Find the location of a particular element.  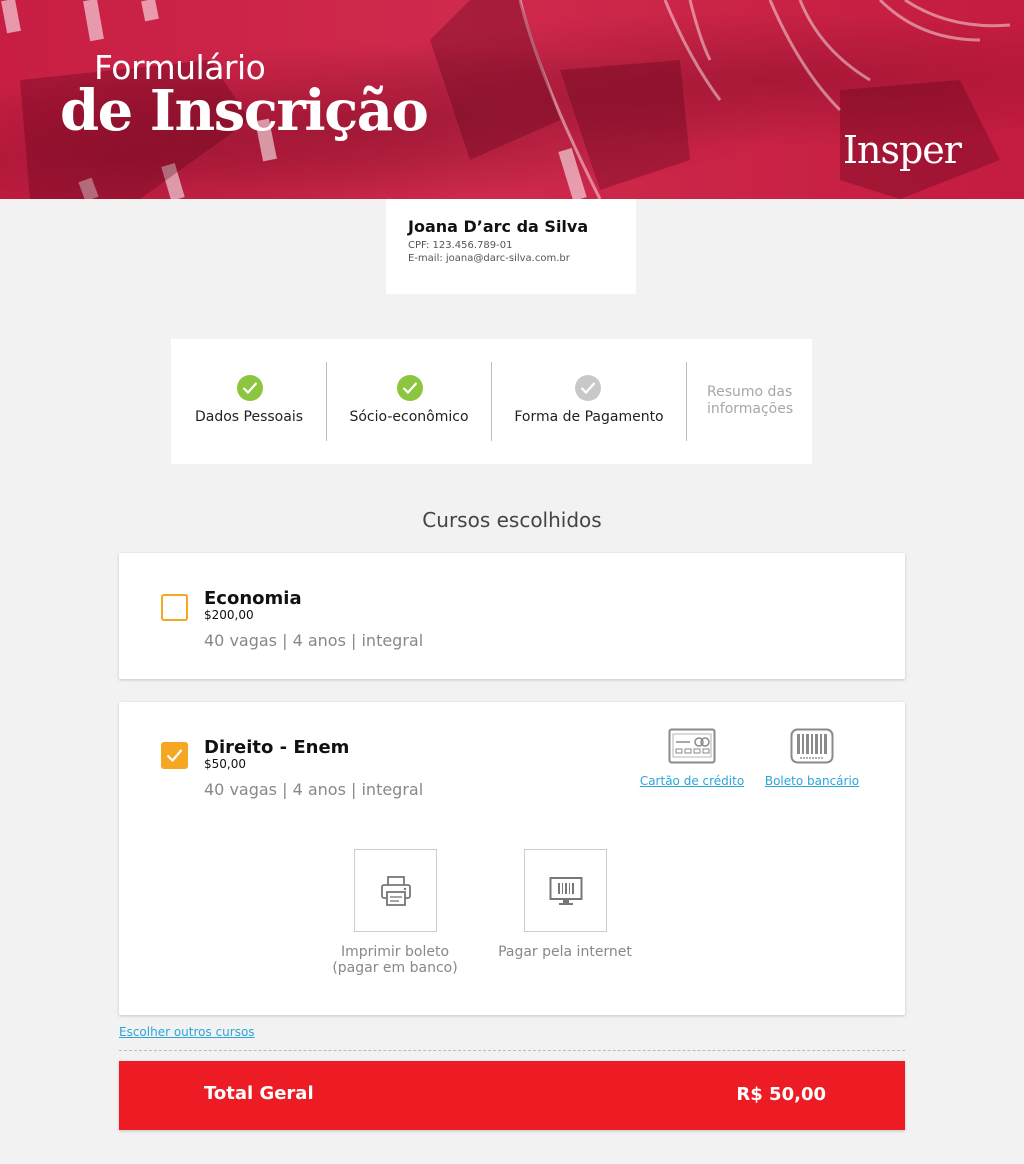

step-dados-pessoais: Dados Pessoais is located at coordinates (249, 401).